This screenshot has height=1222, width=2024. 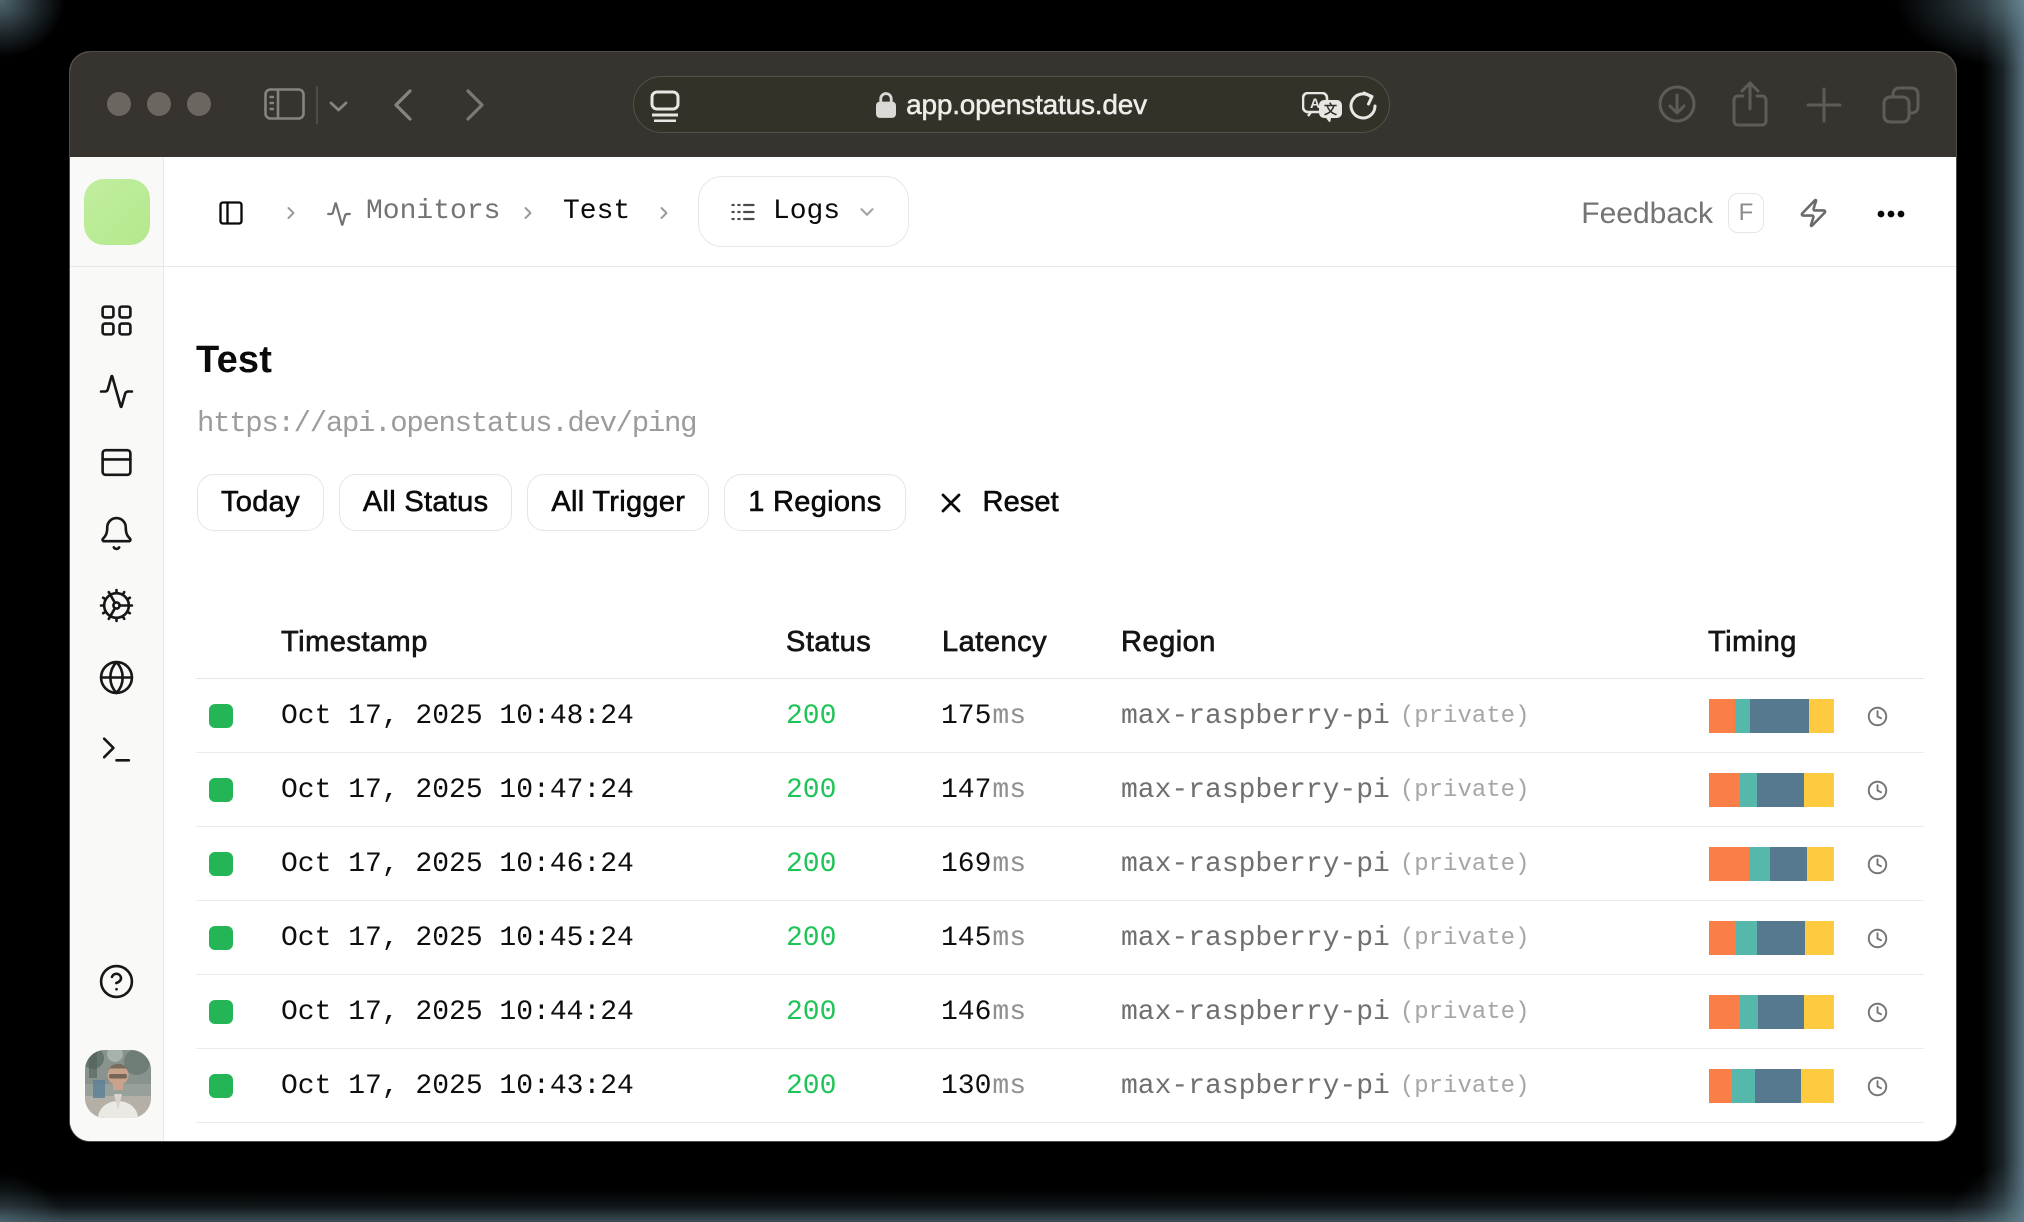 What do you see at coordinates (1331, 109) in the screenshot?
I see `svg-text: 文` at bounding box center [1331, 109].